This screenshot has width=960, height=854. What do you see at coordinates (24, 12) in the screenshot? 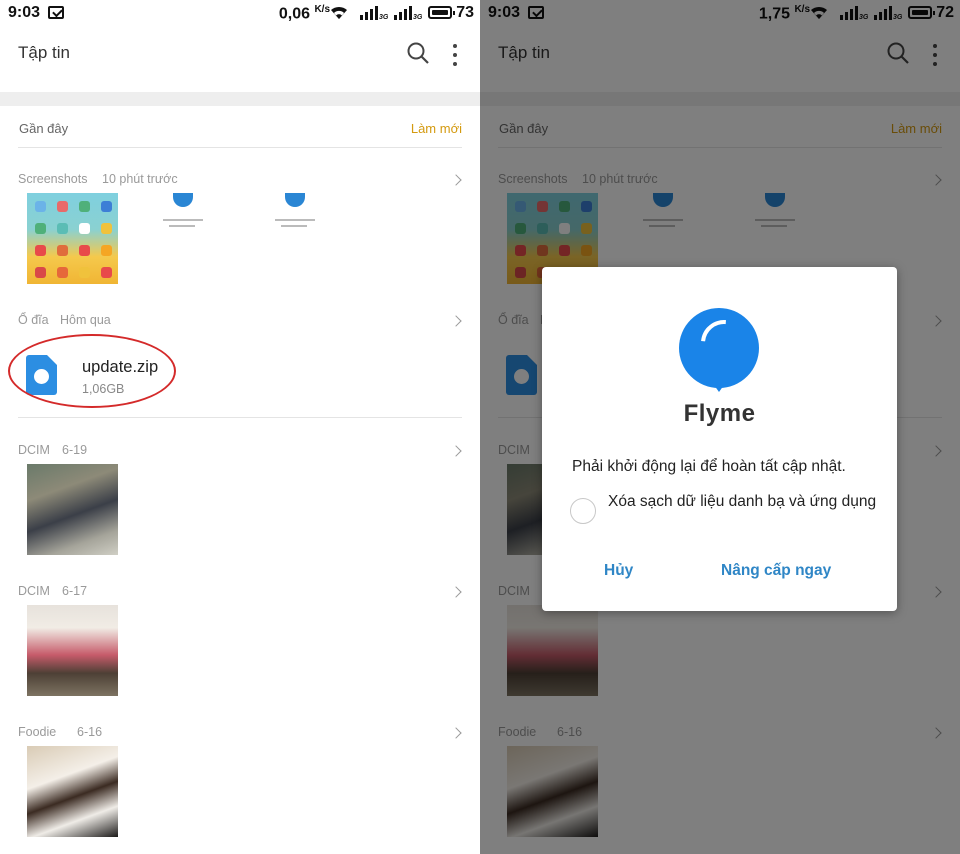
I see `status-time: 9:03` at bounding box center [24, 12].